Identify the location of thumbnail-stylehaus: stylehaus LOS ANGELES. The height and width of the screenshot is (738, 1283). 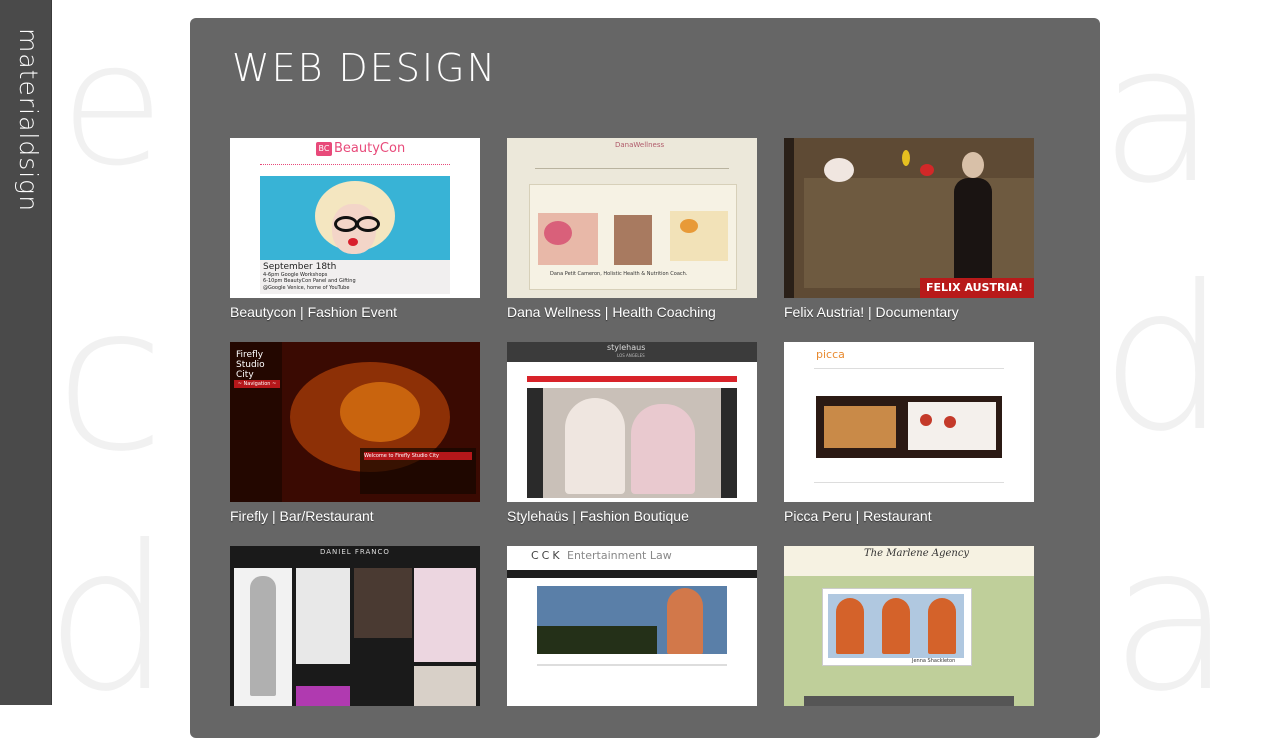
(632, 422).